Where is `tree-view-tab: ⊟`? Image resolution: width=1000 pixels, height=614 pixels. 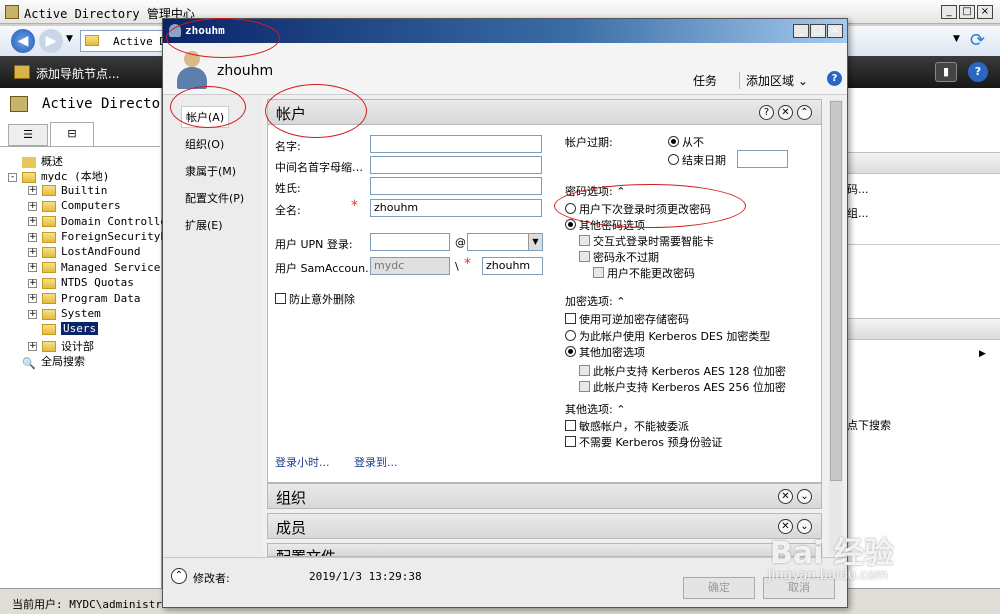
tree-view-tab: ⊟ is located at coordinates (72, 134).